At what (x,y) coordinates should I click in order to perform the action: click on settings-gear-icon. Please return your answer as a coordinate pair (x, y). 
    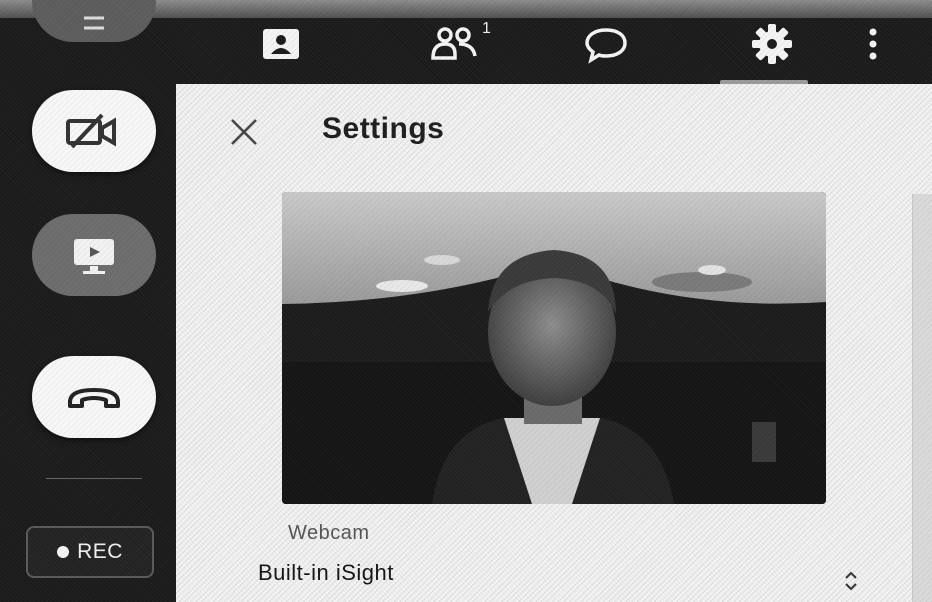
    Looking at the image, I should click on (772, 44).